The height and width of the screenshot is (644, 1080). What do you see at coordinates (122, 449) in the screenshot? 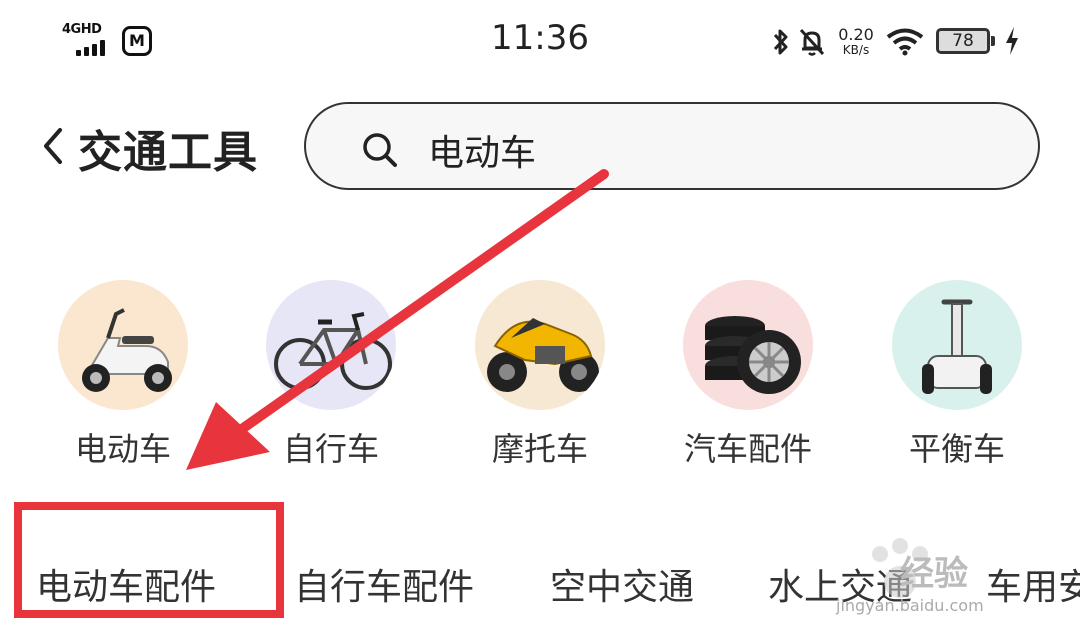
I see `category-label: 电动车` at bounding box center [122, 449].